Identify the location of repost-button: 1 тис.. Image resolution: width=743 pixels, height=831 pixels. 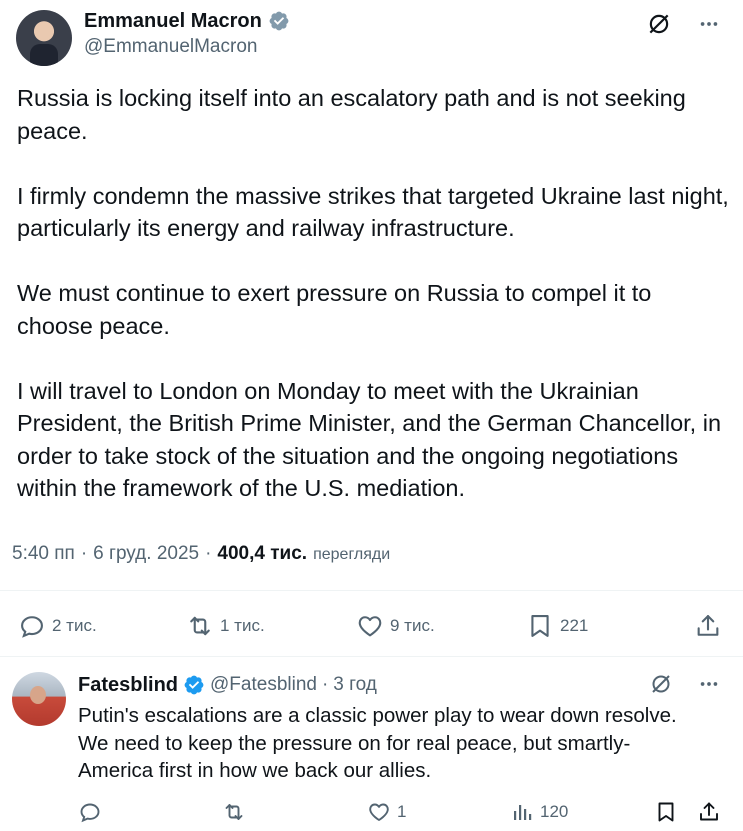
(225, 626).